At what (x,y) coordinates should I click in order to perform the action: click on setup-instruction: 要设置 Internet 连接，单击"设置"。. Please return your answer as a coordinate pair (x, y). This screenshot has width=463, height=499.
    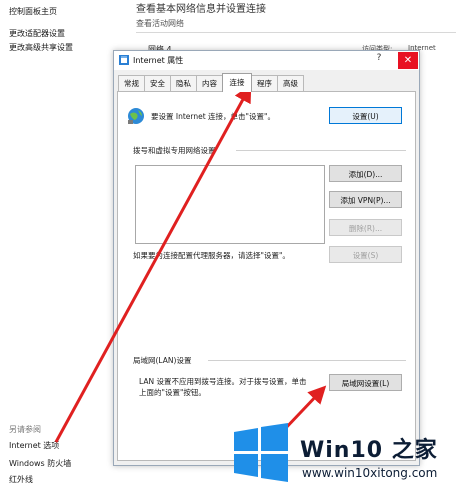
    Looking at the image, I should click on (213, 116).